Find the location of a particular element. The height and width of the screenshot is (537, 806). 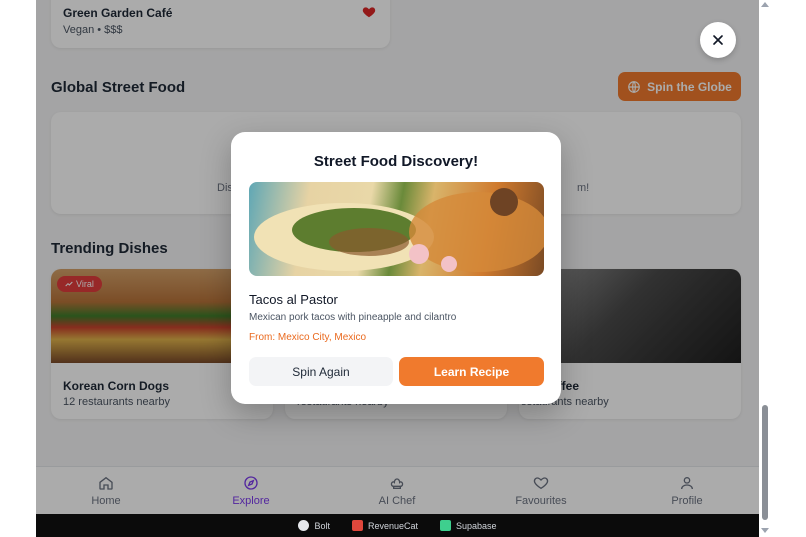

bolt-icon is located at coordinates (304, 525).